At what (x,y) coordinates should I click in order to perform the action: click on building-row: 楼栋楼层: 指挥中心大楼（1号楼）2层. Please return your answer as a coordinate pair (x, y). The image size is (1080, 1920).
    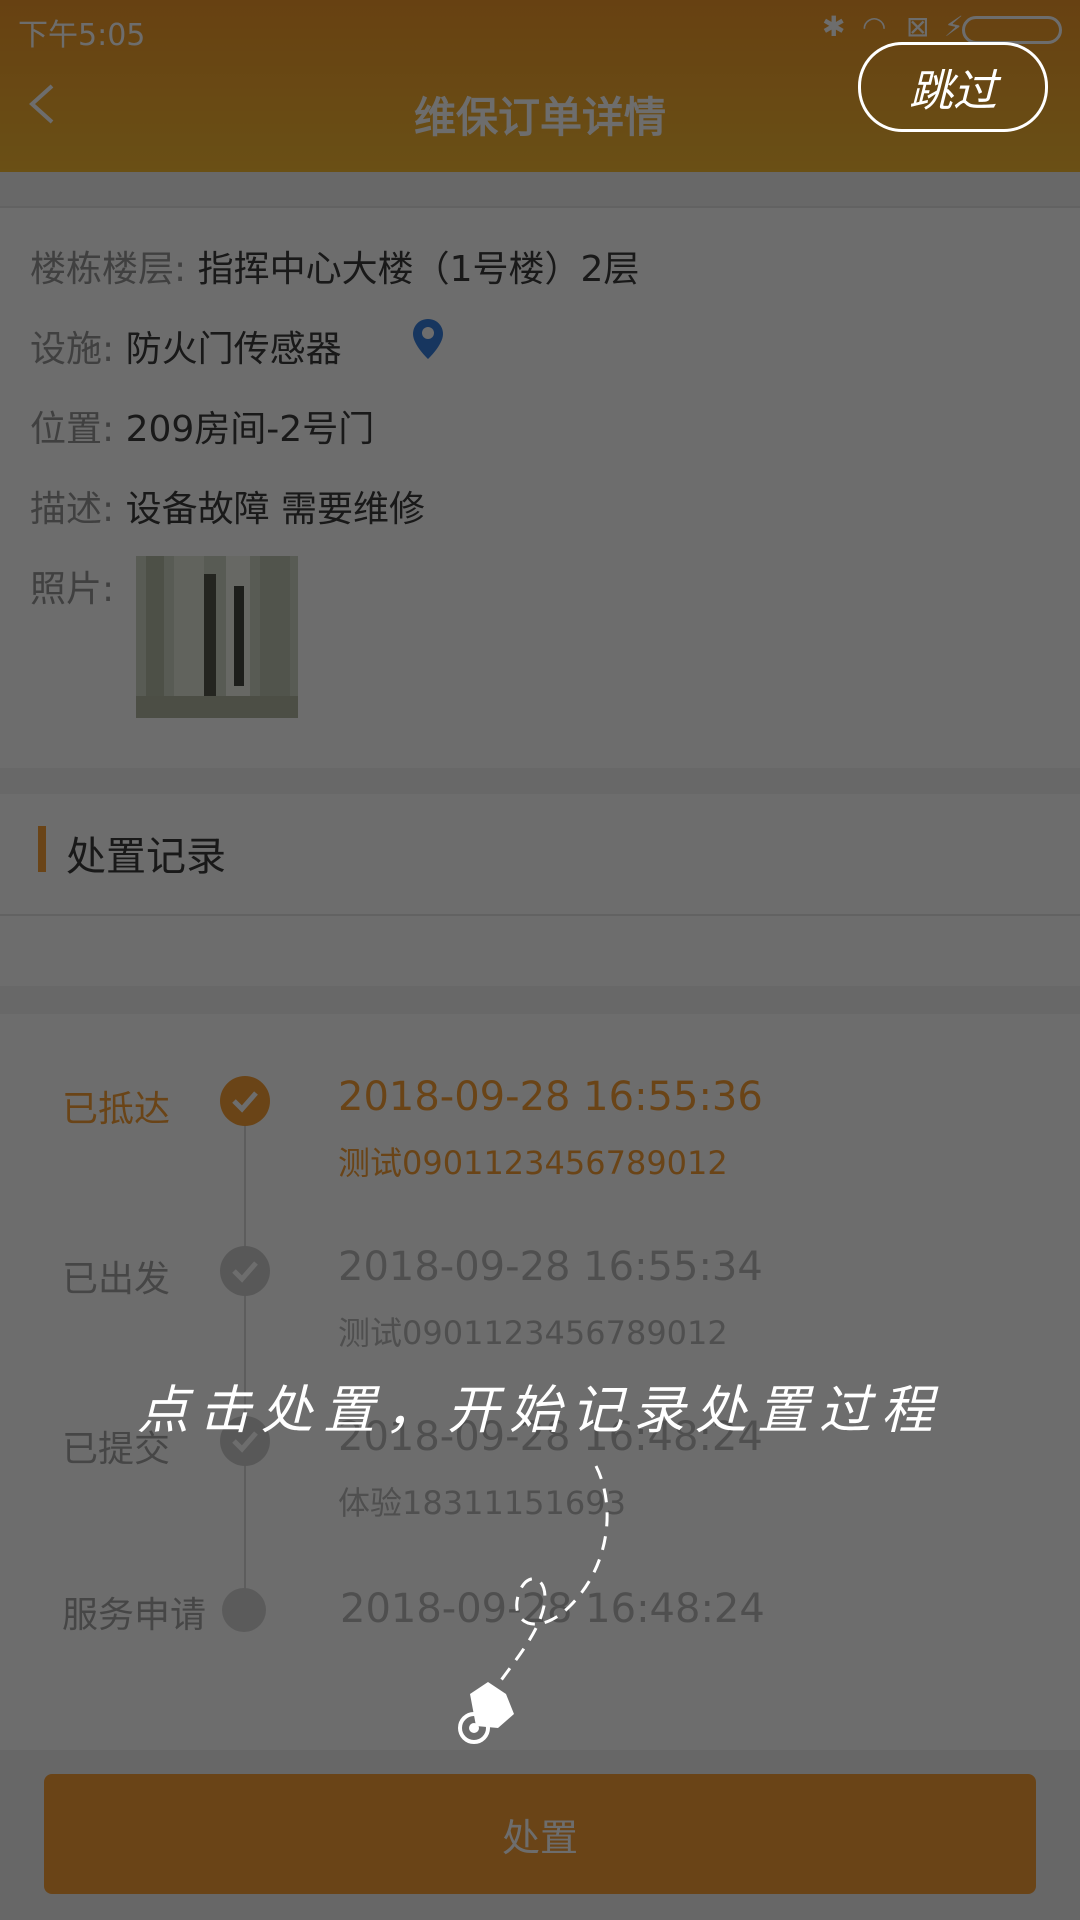
    Looking at the image, I should click on (334, 266).